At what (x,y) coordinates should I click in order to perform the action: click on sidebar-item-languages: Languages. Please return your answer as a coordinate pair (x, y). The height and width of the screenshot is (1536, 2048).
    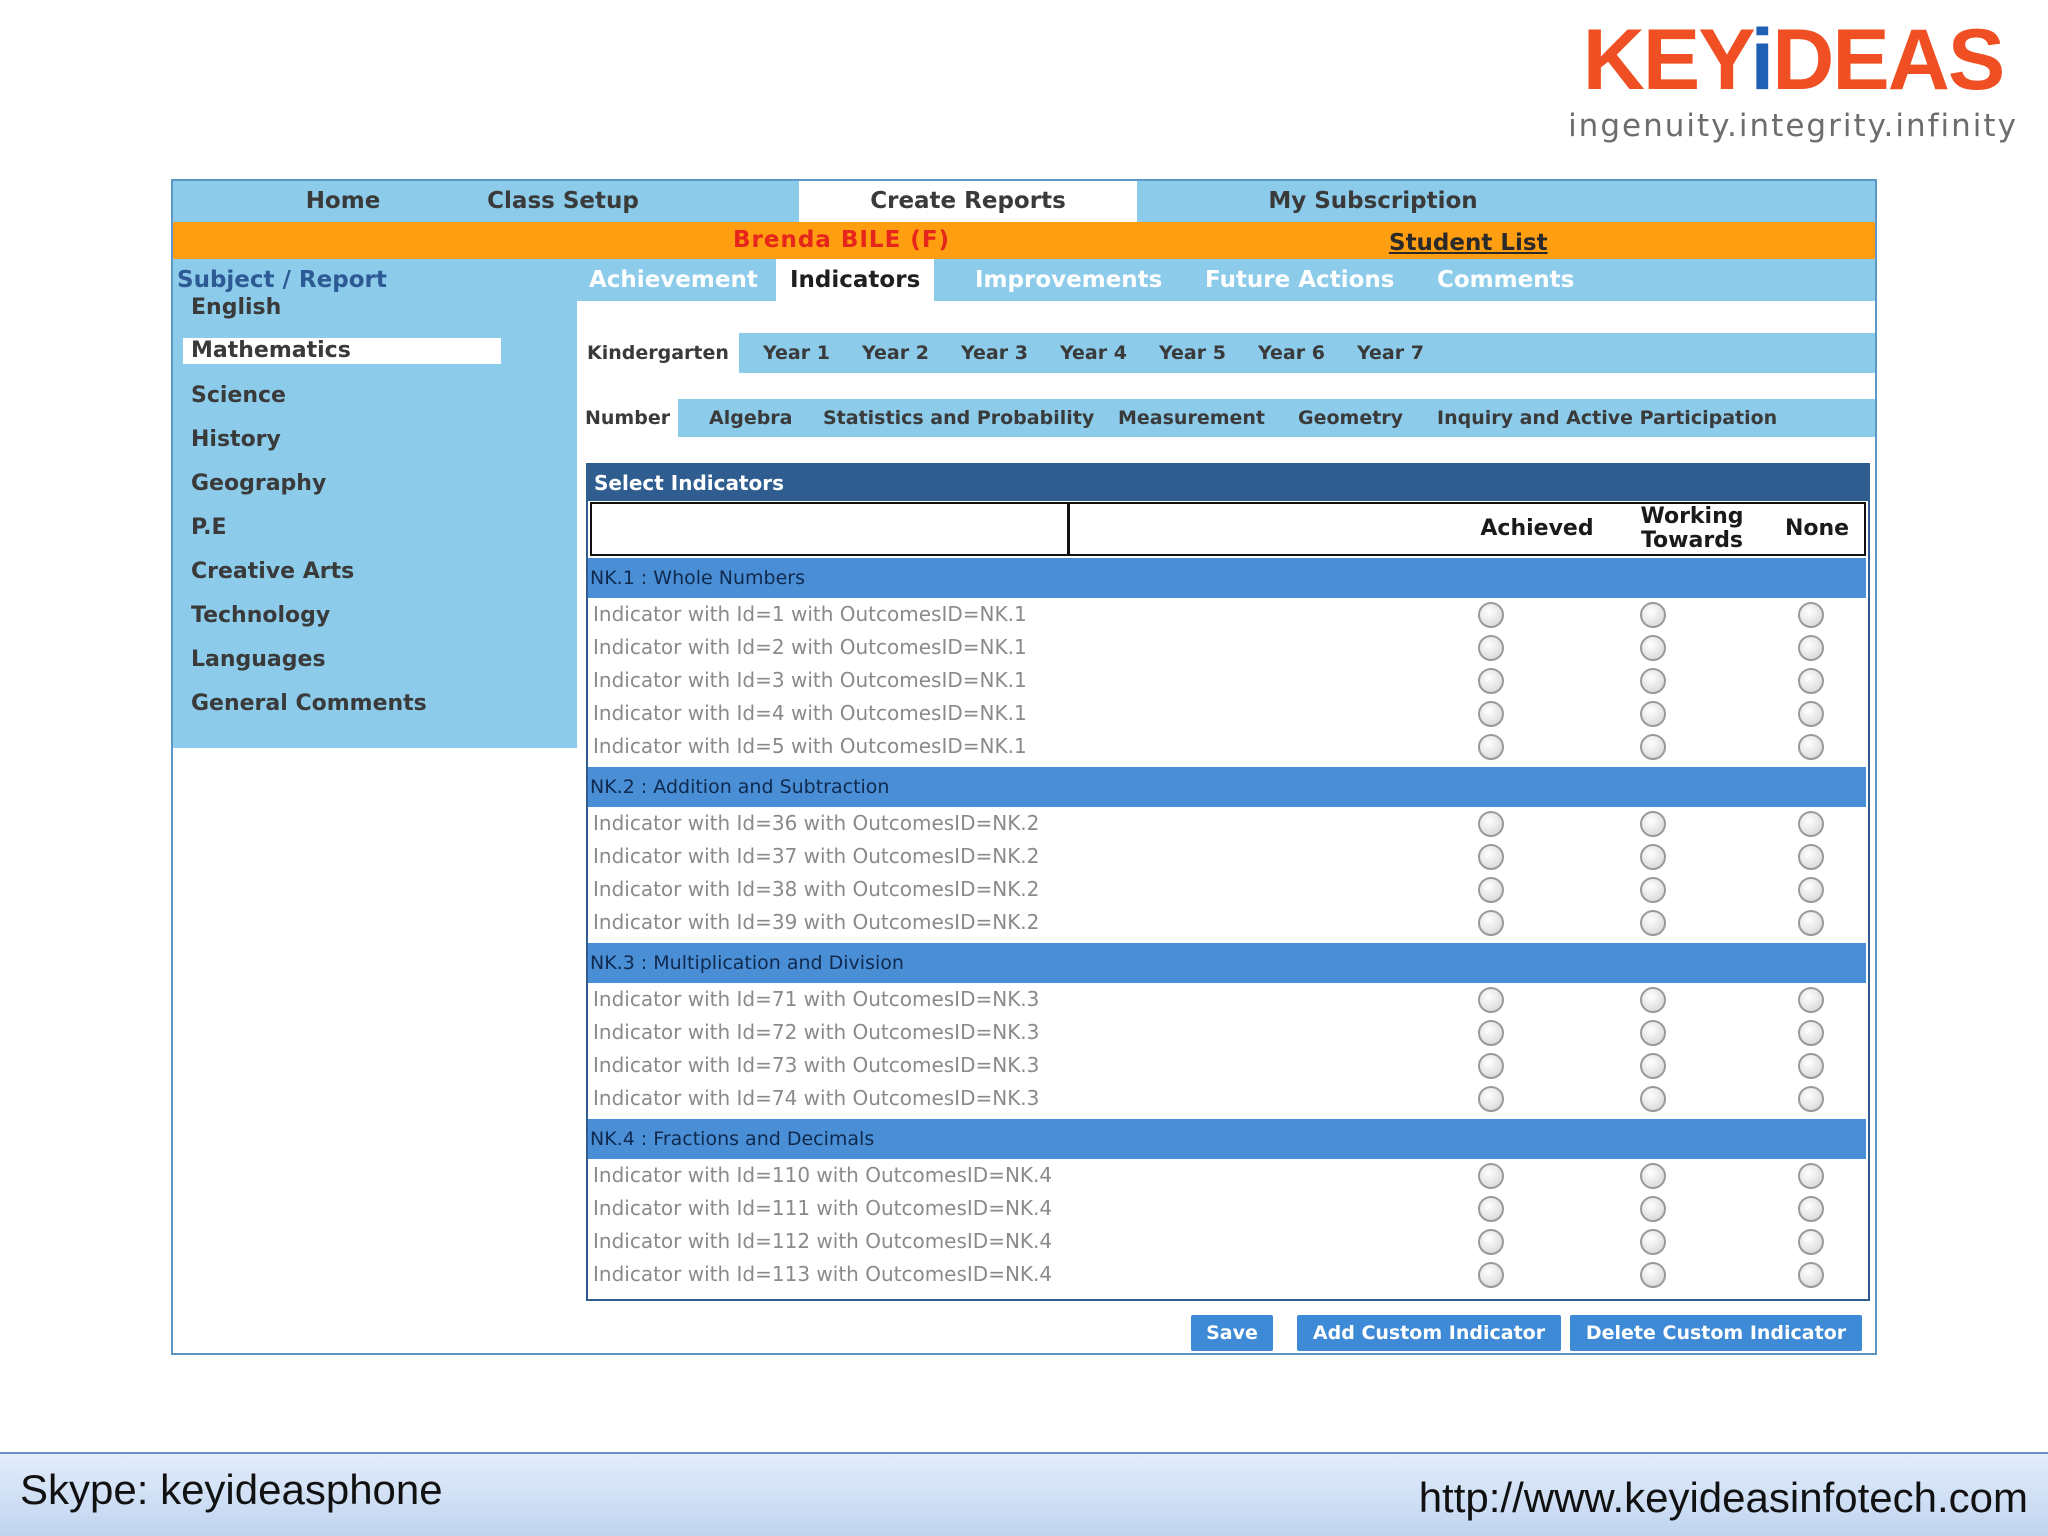
    Looking at the image, I should click on (342, 660).